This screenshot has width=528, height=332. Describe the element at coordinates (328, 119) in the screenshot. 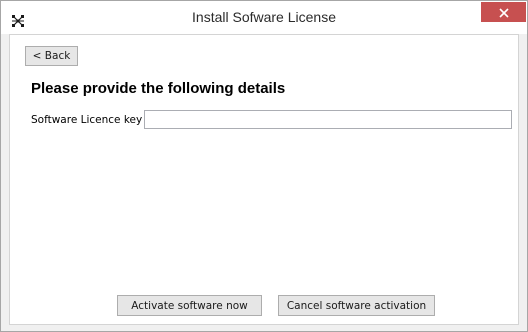

I see `license-key-input` at that location.